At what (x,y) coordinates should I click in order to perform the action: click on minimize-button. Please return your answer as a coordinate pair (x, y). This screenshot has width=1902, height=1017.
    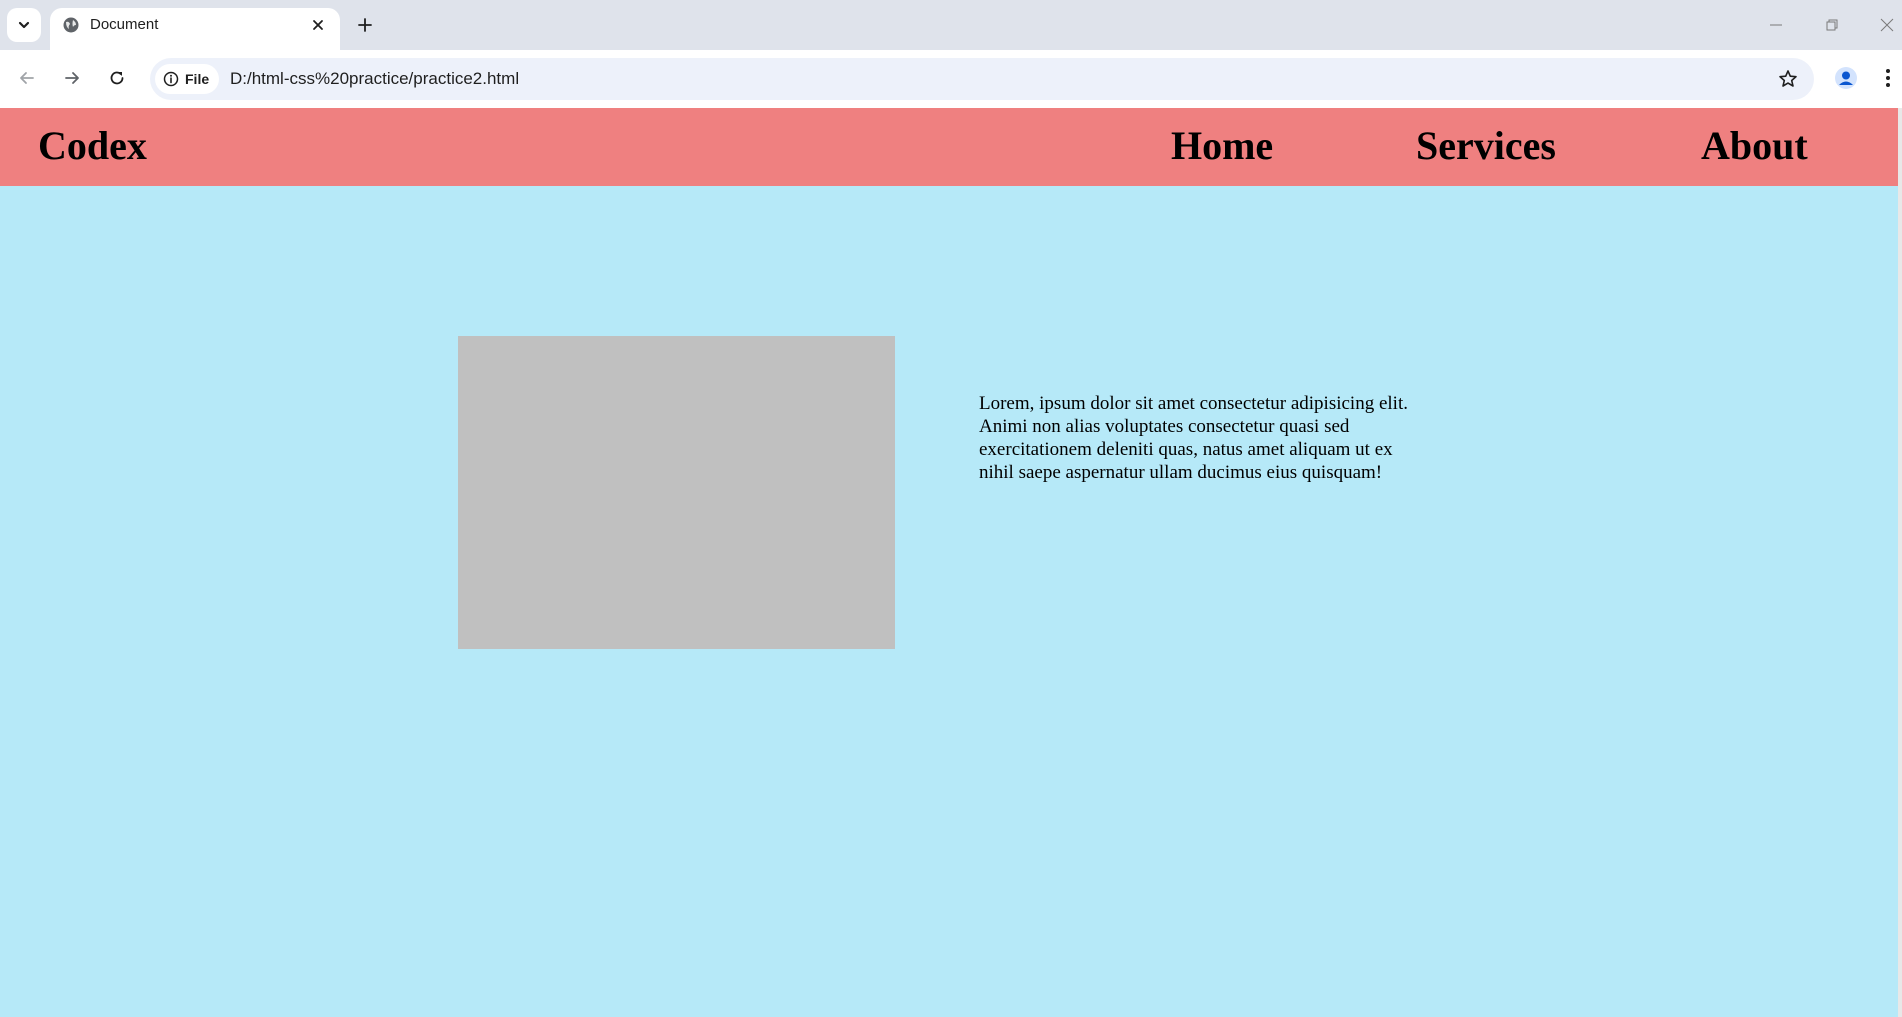
    Looking at the image, I should click on (1776, 25).